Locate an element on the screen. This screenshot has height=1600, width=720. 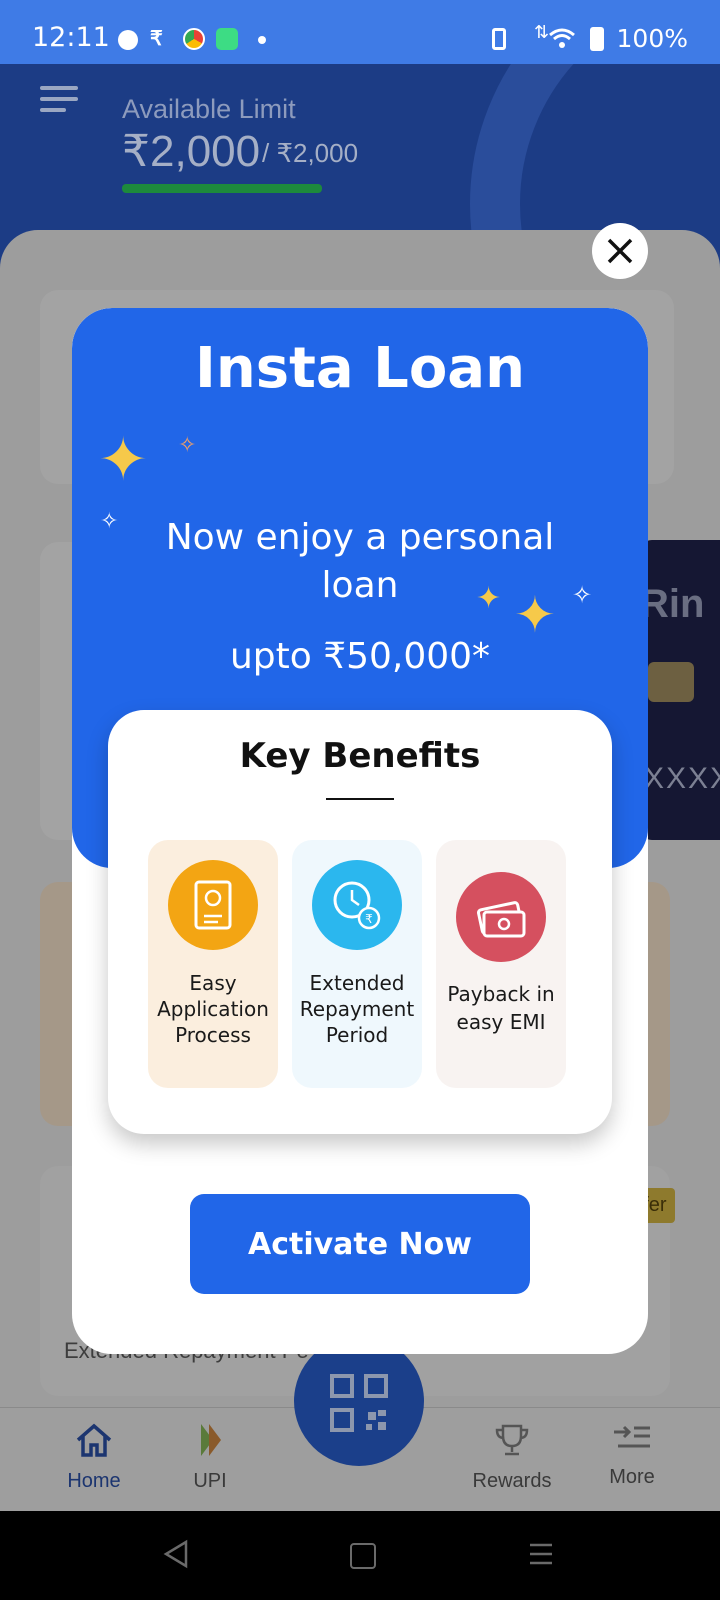
benefit-label: Easy Application Process is located at coordinates (213, 1009).